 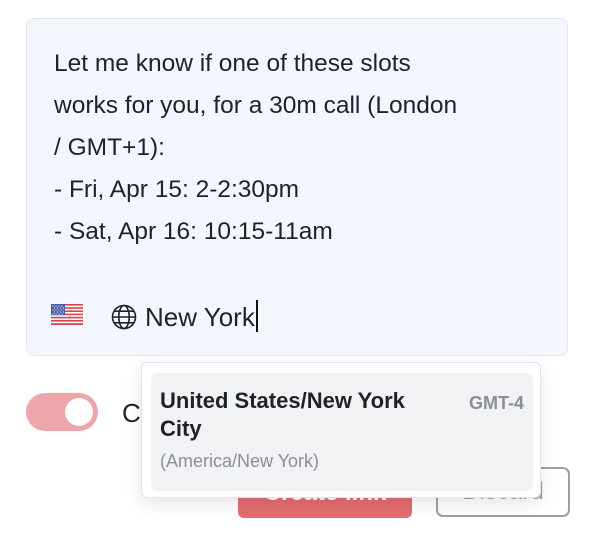 What do you see at coordinates (131, 413) in the screenshot?
I see `toggle-label: C` at bounding box center [131, 413].